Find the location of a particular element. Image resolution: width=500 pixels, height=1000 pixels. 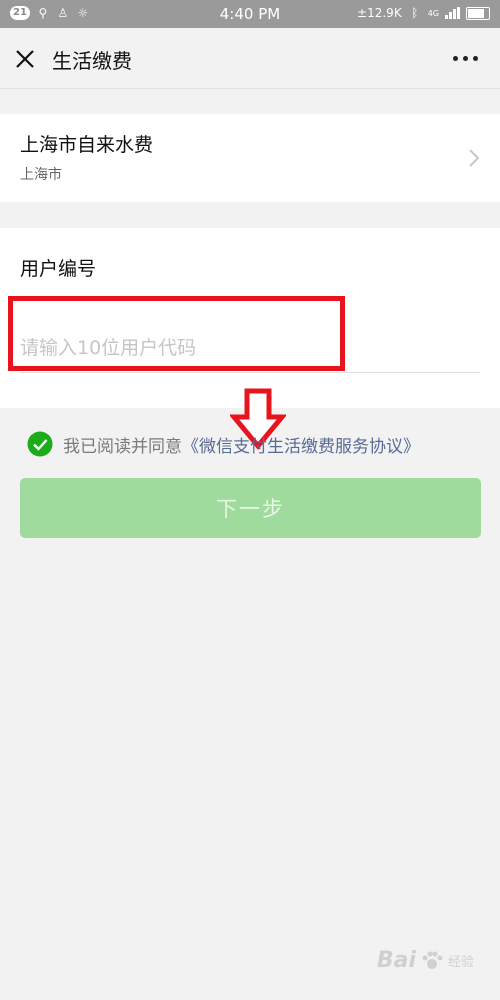

battery-icon is located at coordinates (478, 13).